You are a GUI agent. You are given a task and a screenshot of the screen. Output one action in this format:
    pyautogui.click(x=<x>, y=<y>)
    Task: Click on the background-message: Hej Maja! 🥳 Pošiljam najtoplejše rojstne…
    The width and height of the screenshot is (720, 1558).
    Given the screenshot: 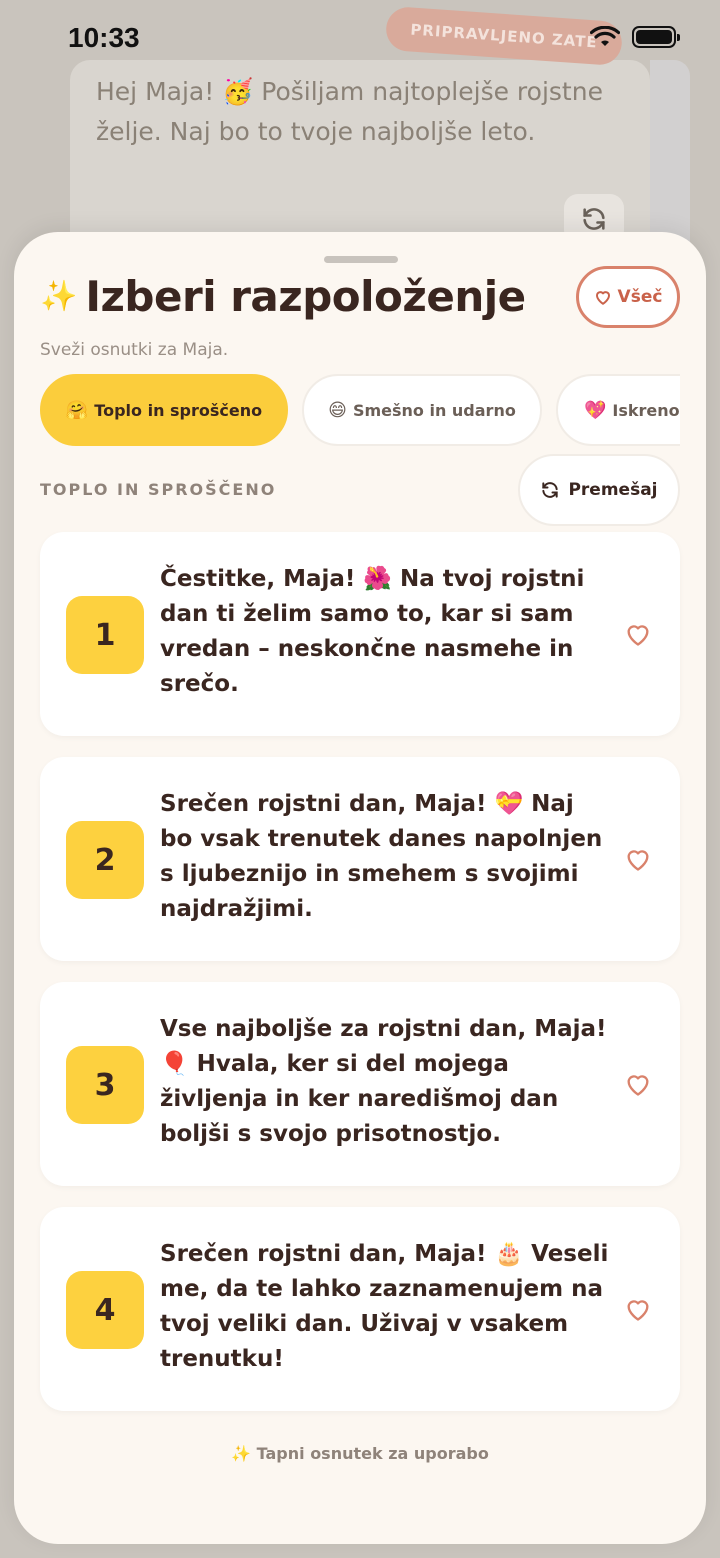 What is the action you would take?
    pyautogui.click(x=349, y=111)
    